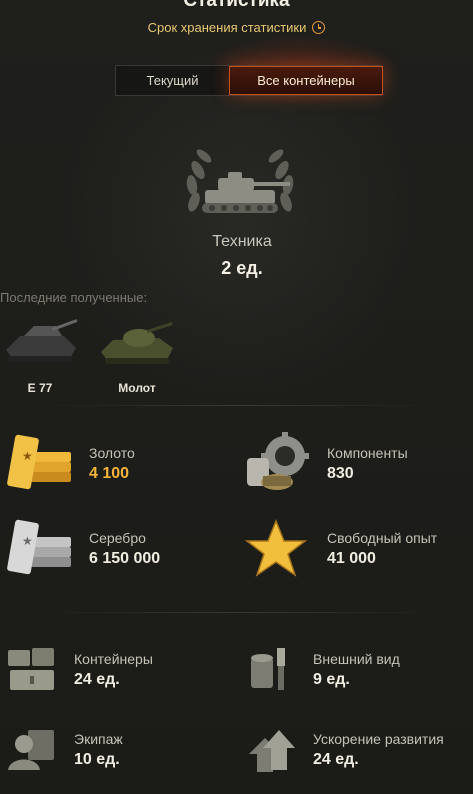 The image size is (473, 794). I want to click on tab-current: Текущий, so click(172, 80).